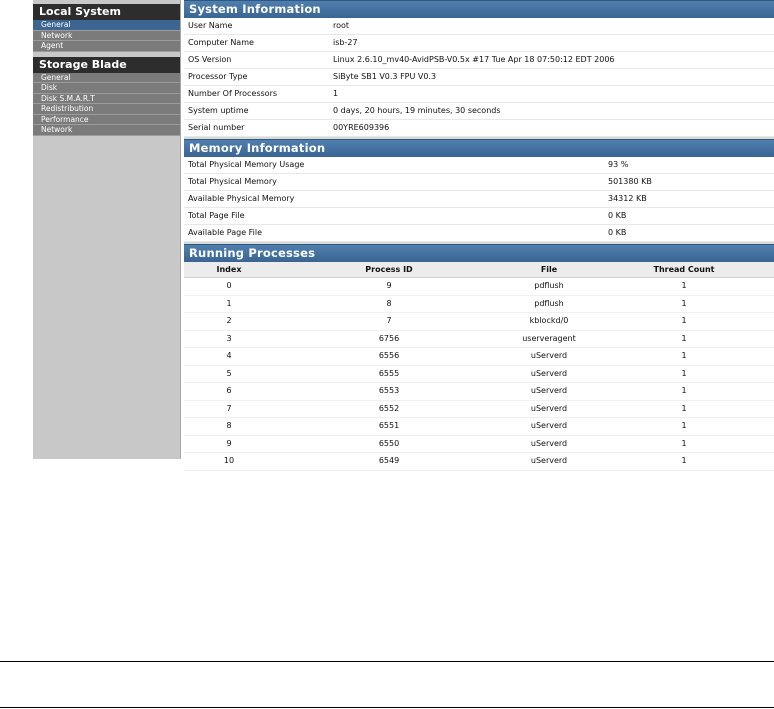 The height and width of the screenshot is (709, 774). Describe the element at coordinates (617, 215) in the screenshot. I see `memory-info-value: 0 KB` at that location.